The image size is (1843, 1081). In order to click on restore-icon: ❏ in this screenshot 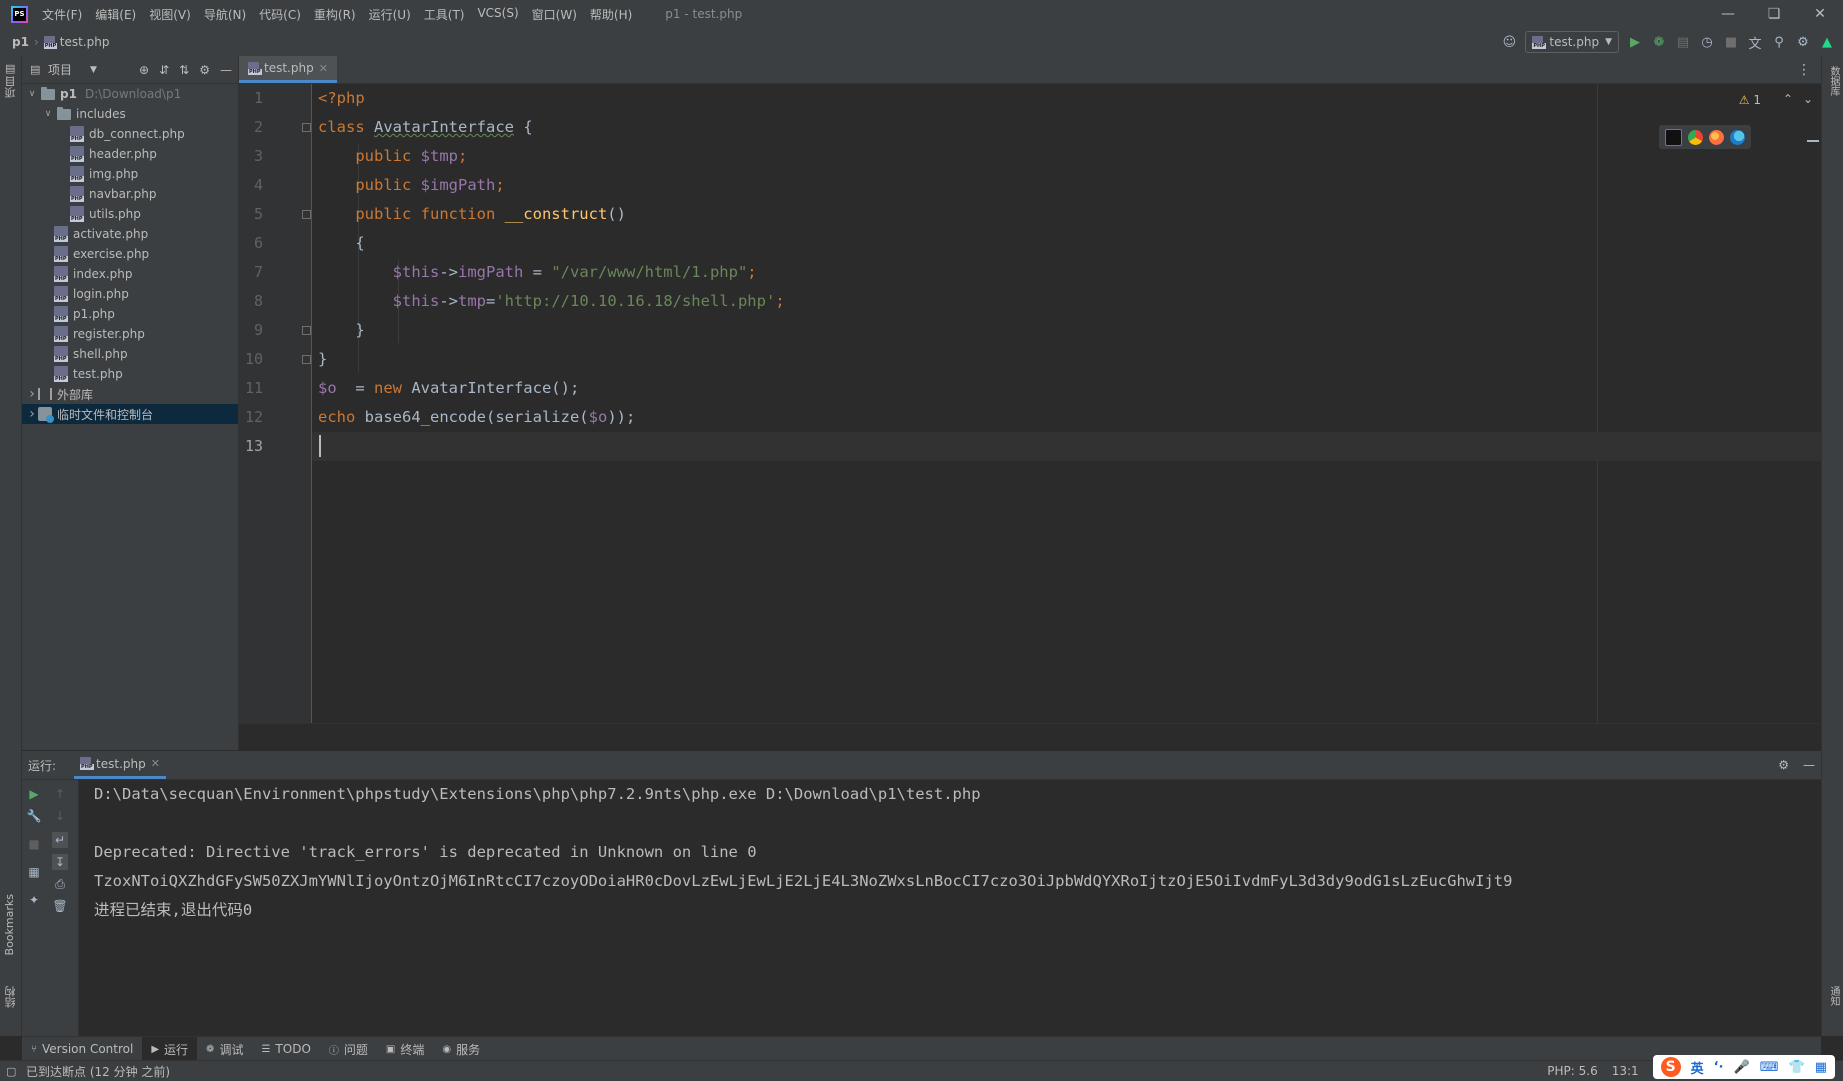, I will do `click(1774, 14)`.